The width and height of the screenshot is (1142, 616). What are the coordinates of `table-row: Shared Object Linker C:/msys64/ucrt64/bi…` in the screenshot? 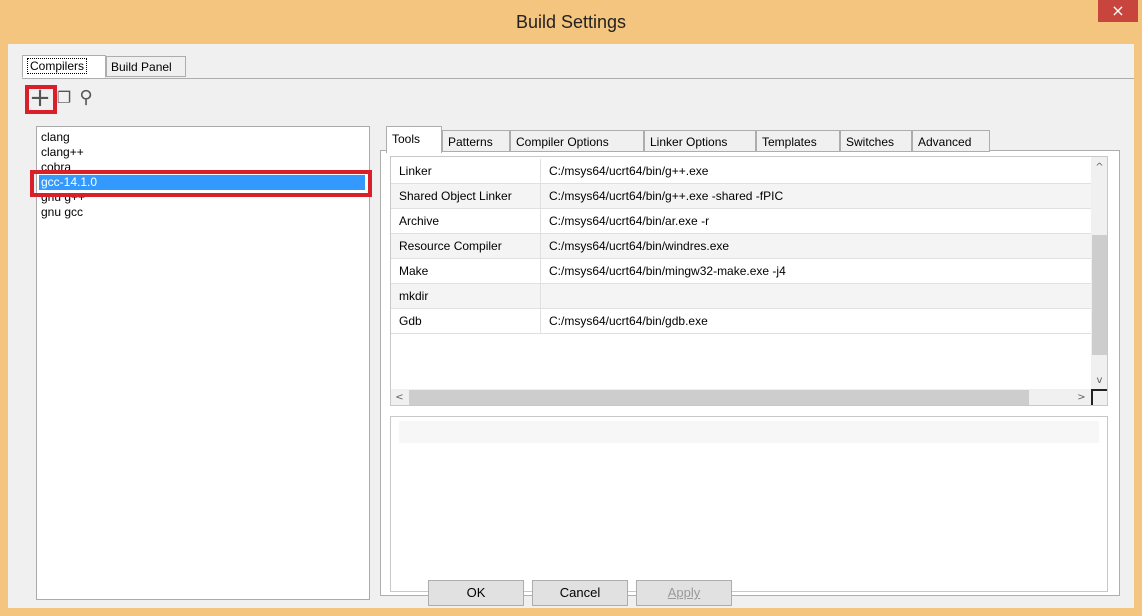 It's located at (741, 196).